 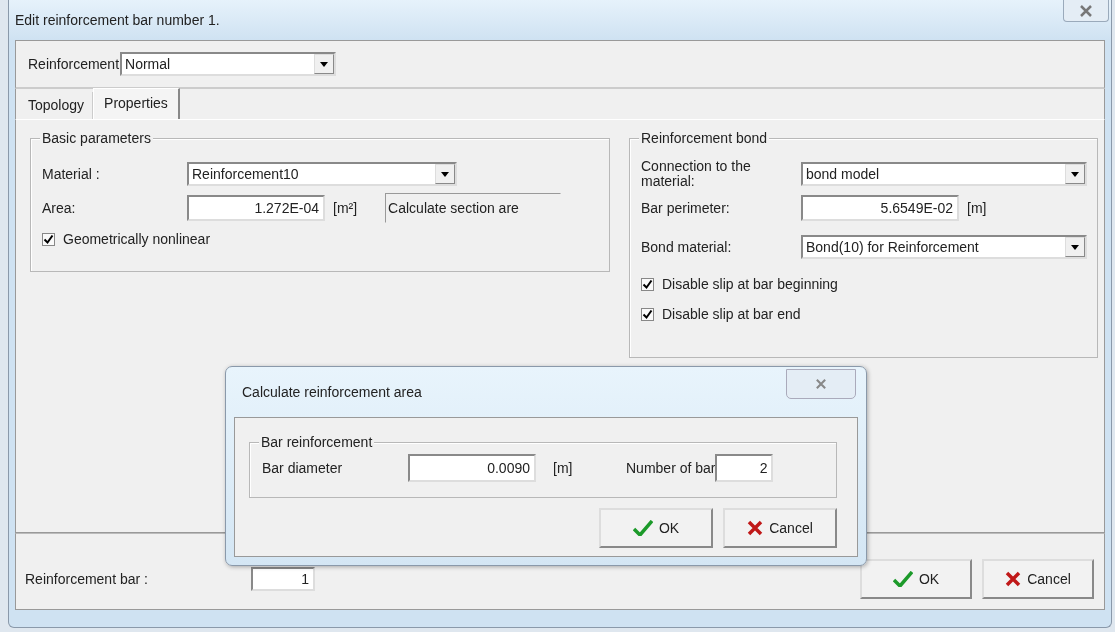 What do you see at coordinates (228, 64) in the screenshot?
I see `reinforcement-dropdown: Normal` at bounding box center [228, 64].